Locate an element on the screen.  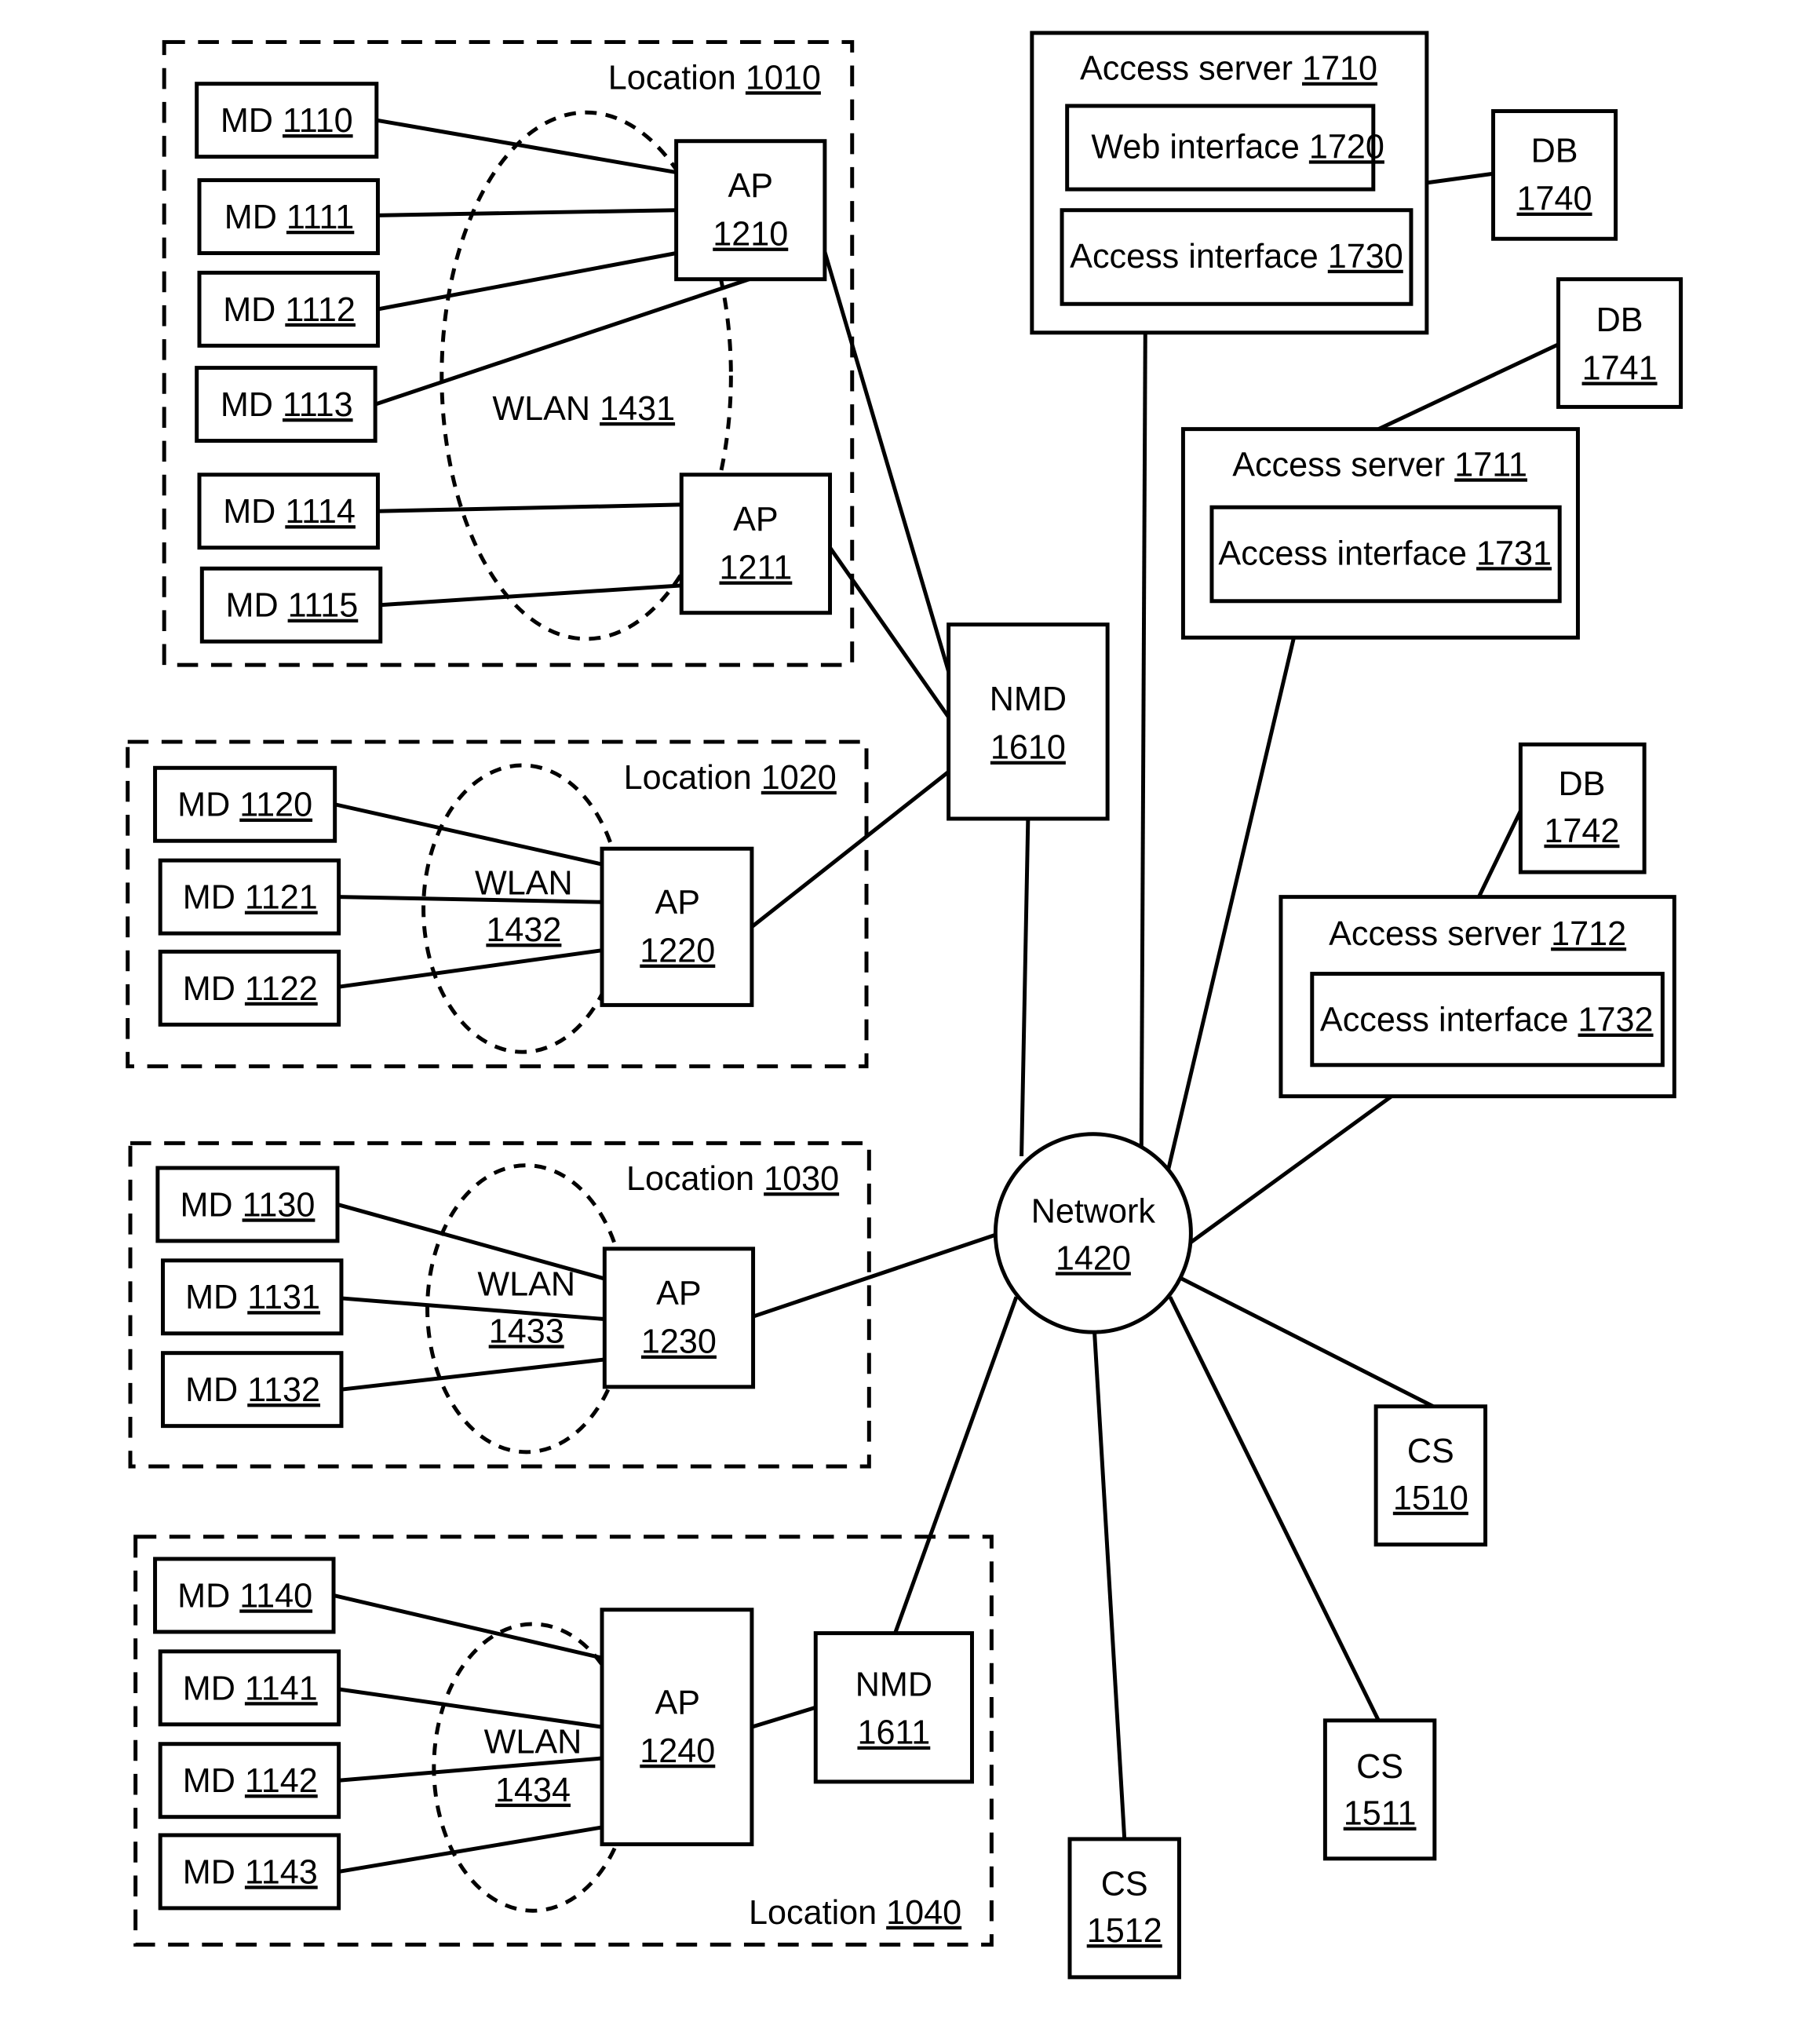
md-1140: MD 1140 is located at coordinates (244, 1595).